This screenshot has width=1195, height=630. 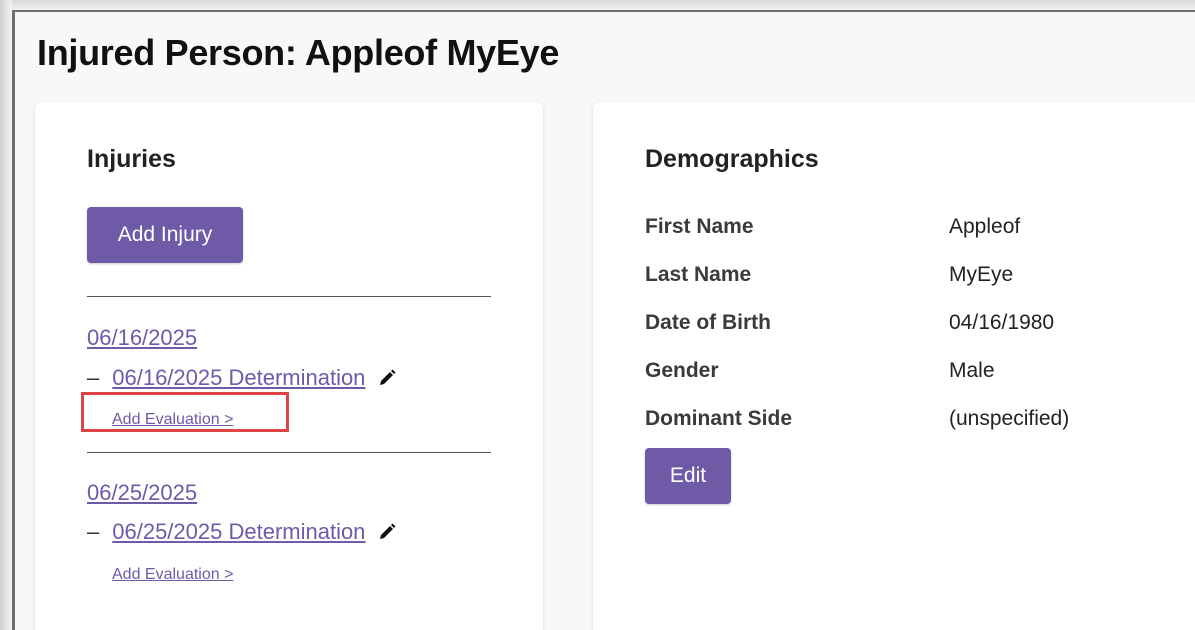 I want to click on edit-button: Edit, so click(x=688, y=476).